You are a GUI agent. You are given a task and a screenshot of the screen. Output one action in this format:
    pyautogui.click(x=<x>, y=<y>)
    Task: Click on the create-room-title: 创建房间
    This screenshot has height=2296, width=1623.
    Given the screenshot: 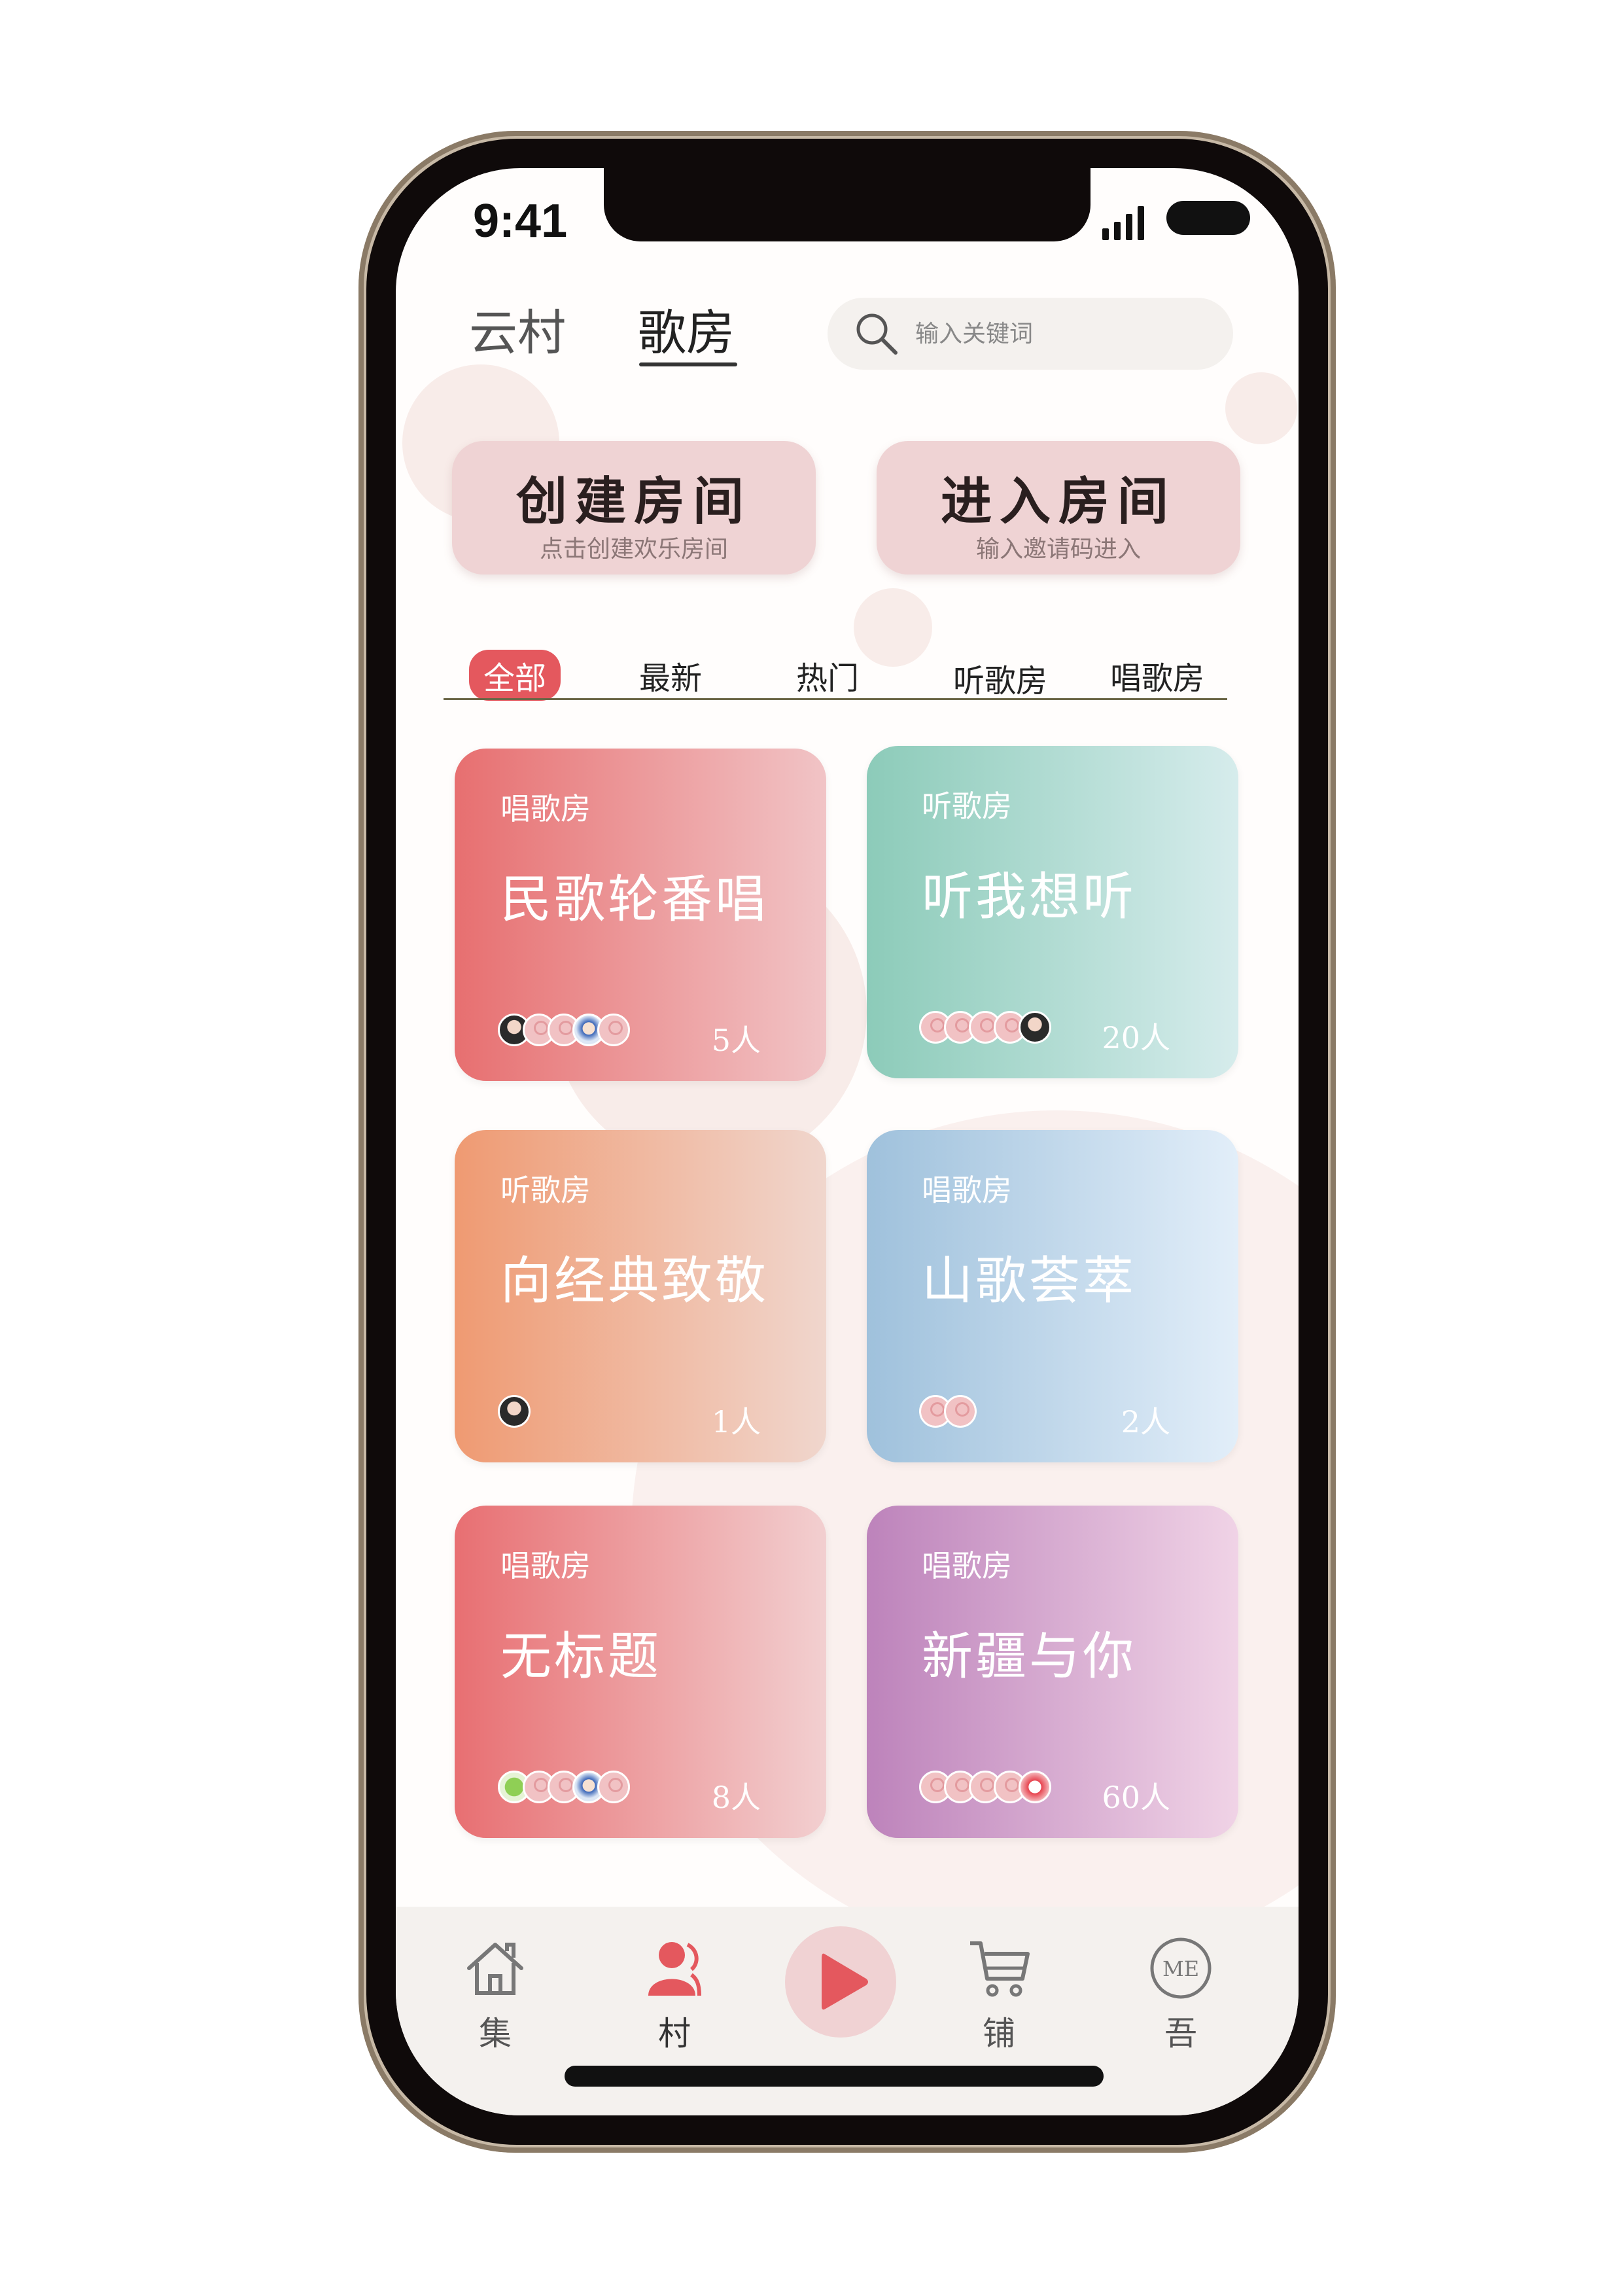 What is the action you would take?
    pyautogui.click(x=634, y=501)
    